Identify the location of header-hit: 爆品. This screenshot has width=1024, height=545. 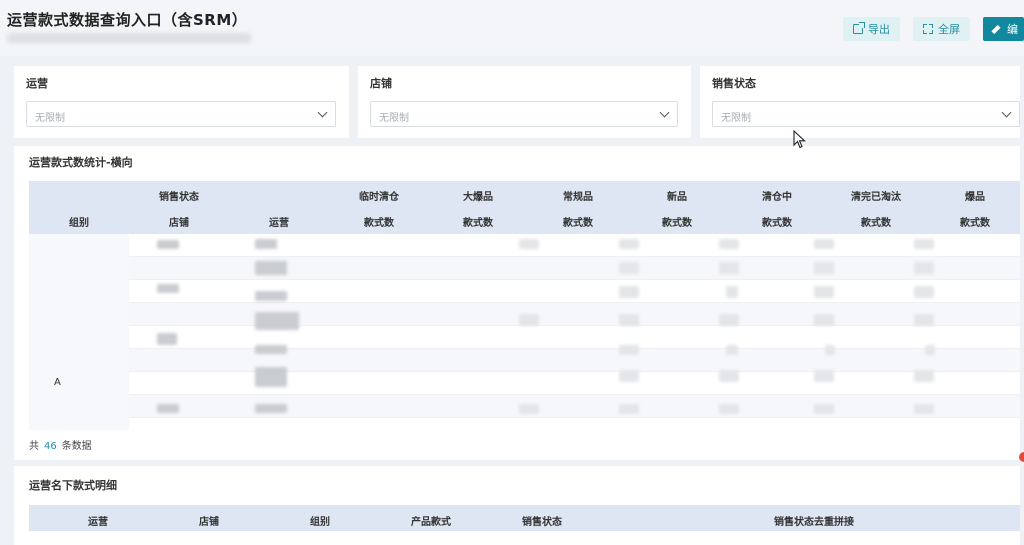
(975, 197).